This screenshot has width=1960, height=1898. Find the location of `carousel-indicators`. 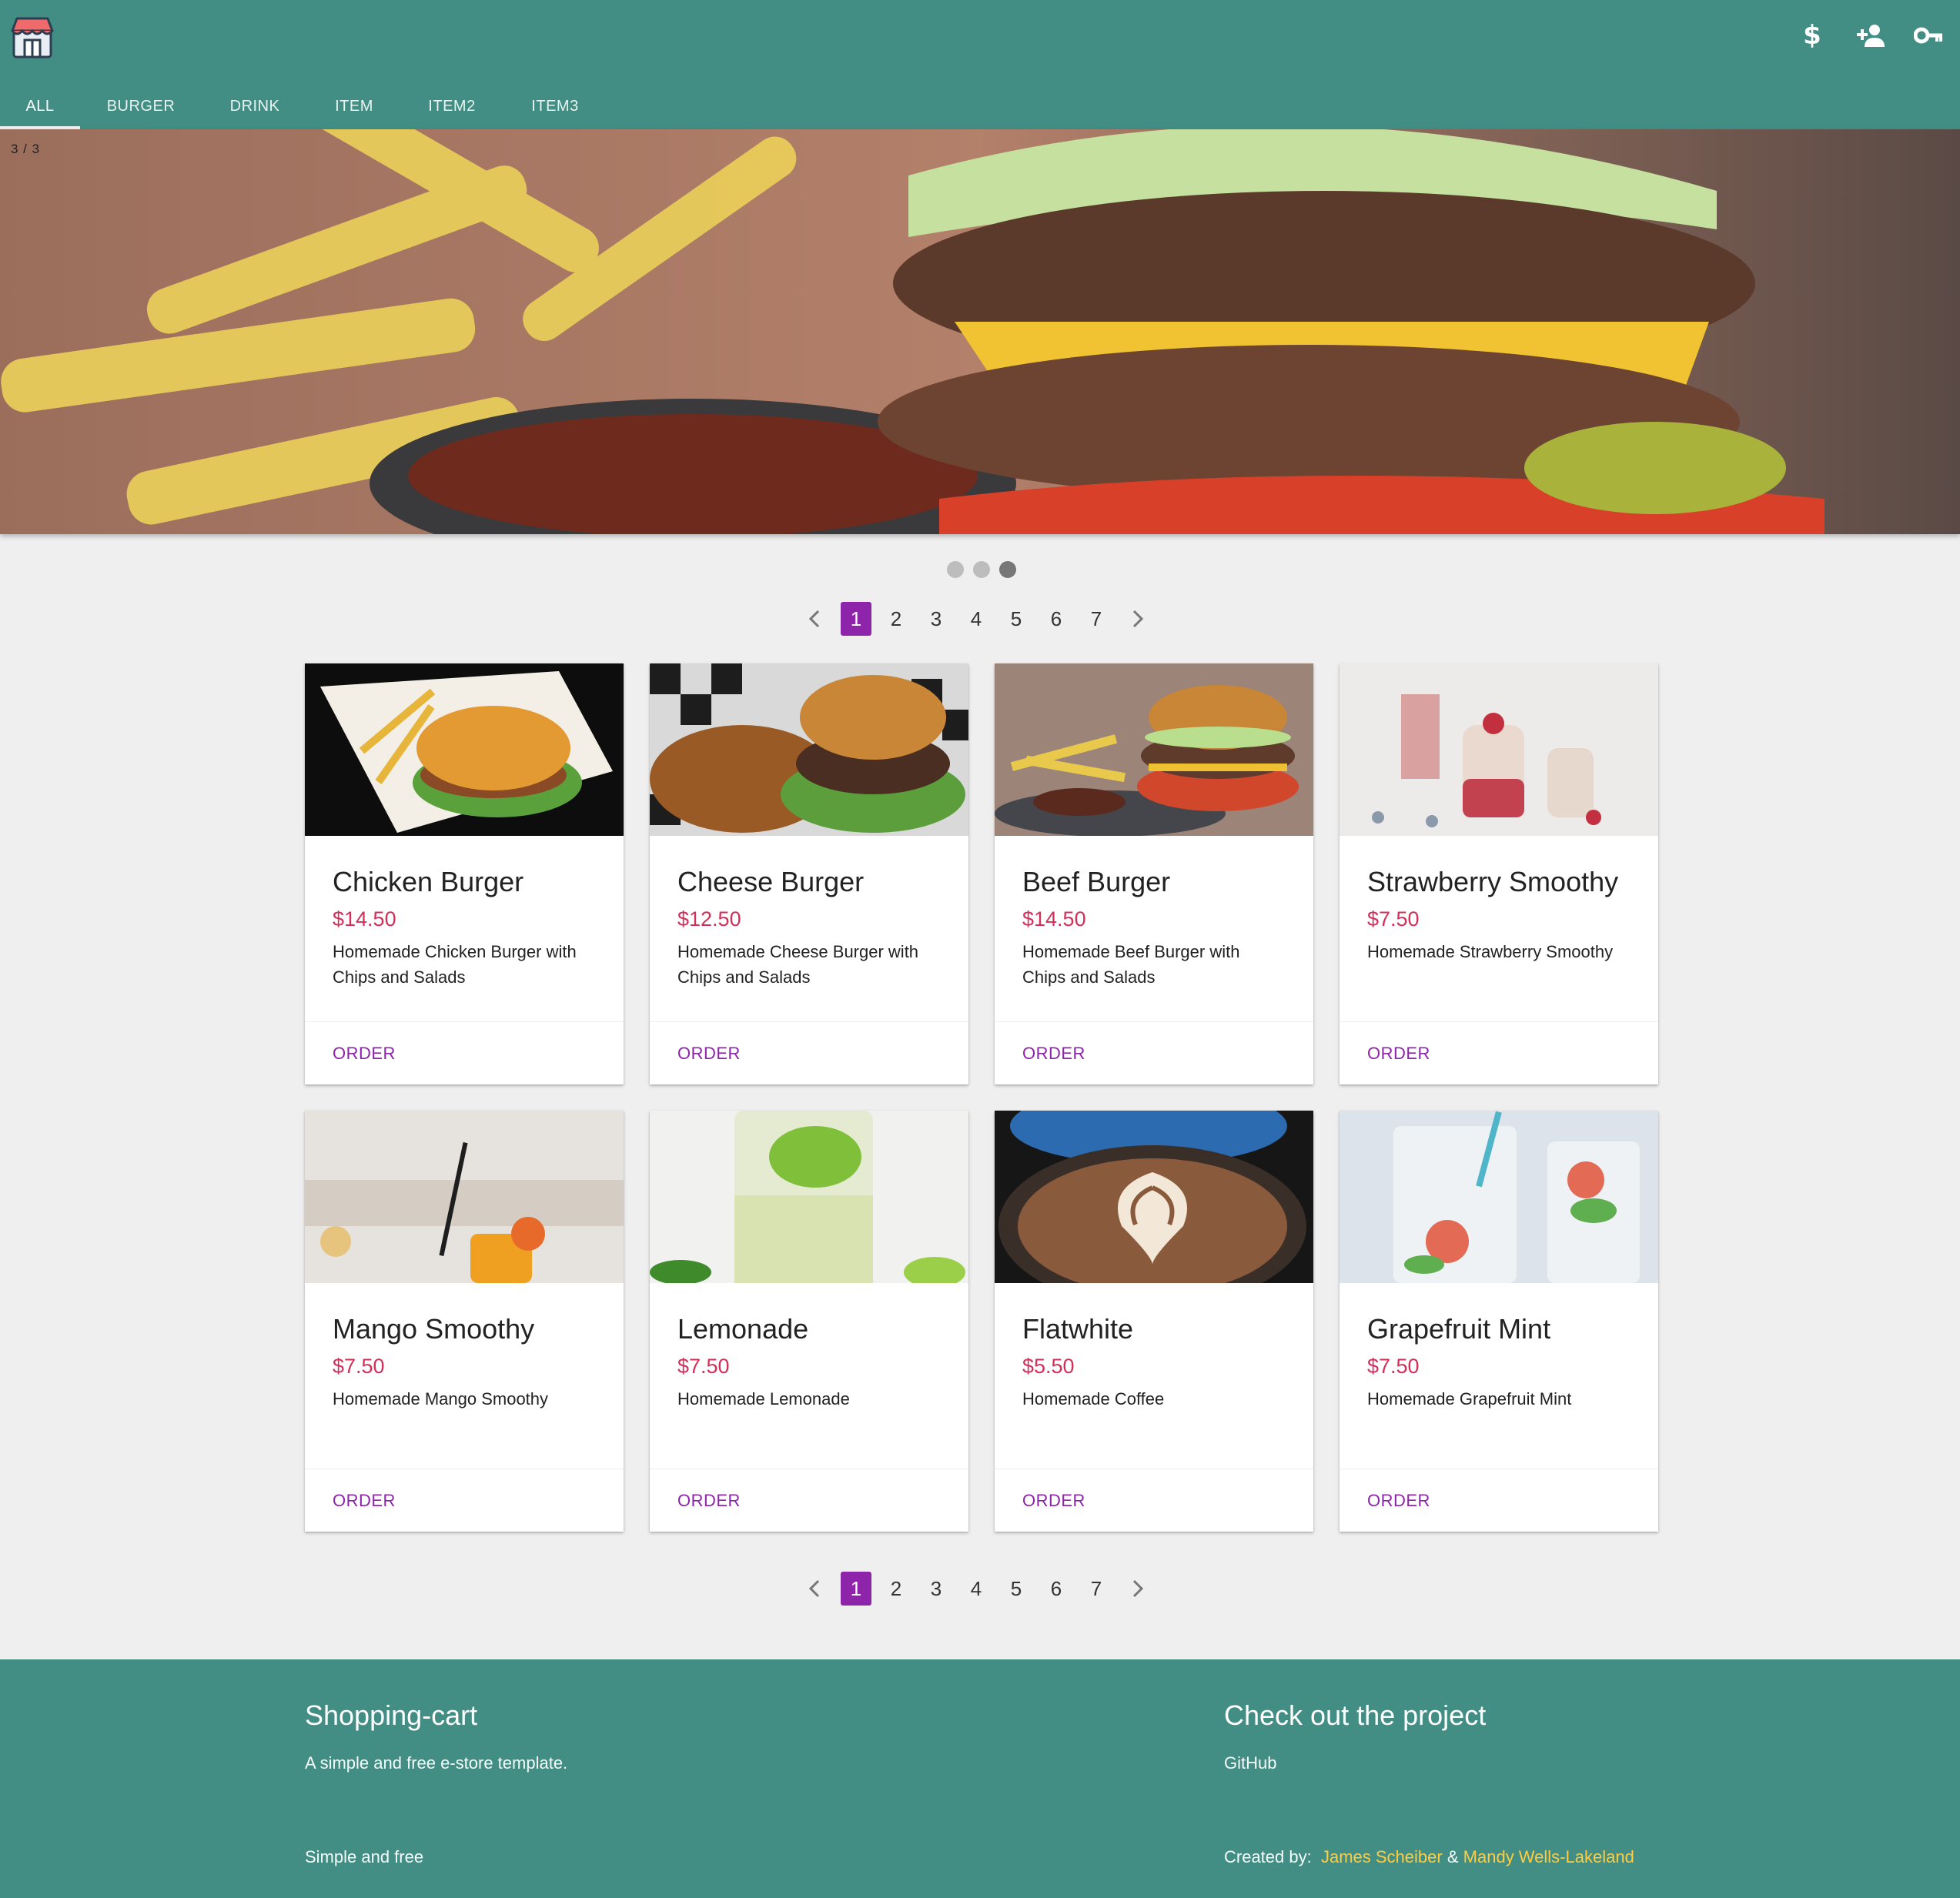

carousel-indicators is located at coordinates (981, 569).